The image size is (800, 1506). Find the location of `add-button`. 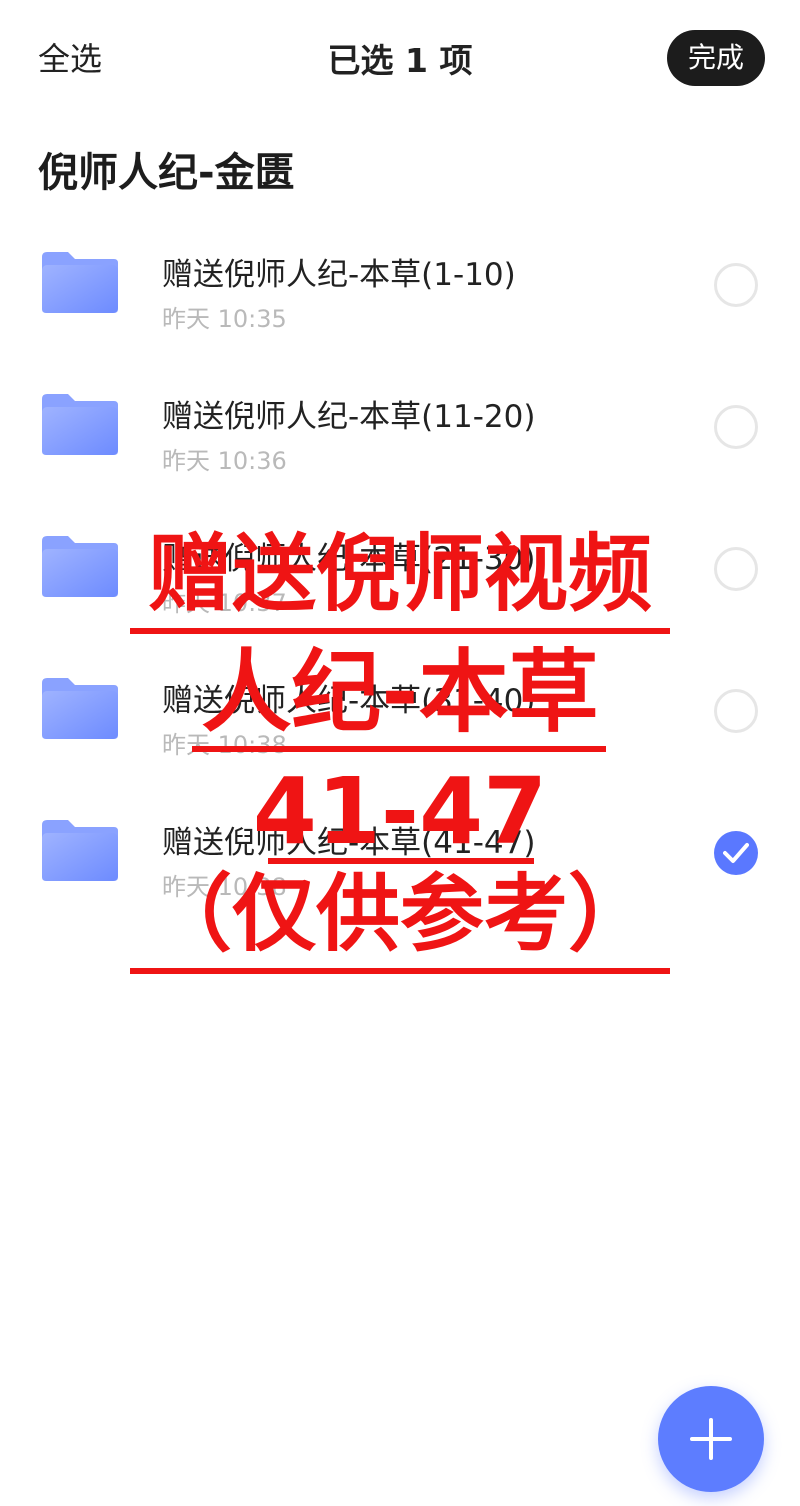

add-button is located at coordinates (711, 1439).